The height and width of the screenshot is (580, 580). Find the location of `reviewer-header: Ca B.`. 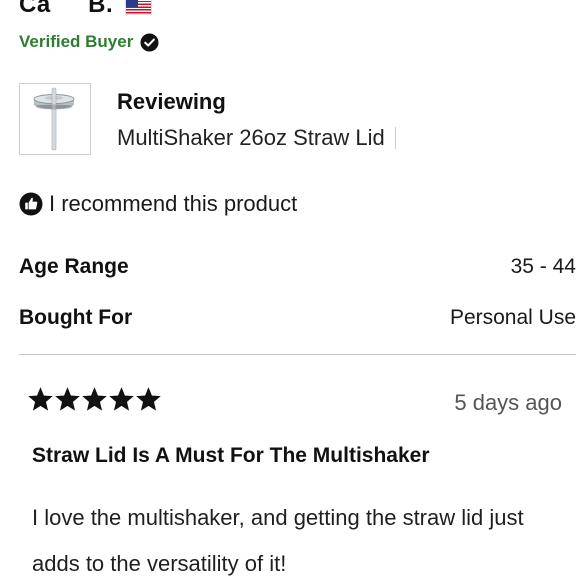

reviewer-header: Ca B. is located at coordinates (86, 9).